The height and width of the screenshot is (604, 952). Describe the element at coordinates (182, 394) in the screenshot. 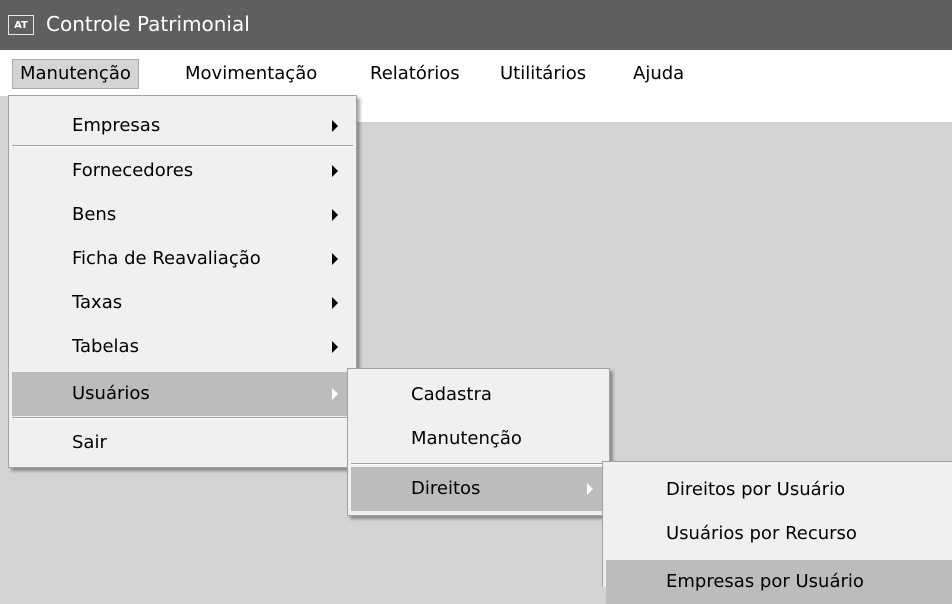

I see `menu-item-usuarios: Usuários` at that location.